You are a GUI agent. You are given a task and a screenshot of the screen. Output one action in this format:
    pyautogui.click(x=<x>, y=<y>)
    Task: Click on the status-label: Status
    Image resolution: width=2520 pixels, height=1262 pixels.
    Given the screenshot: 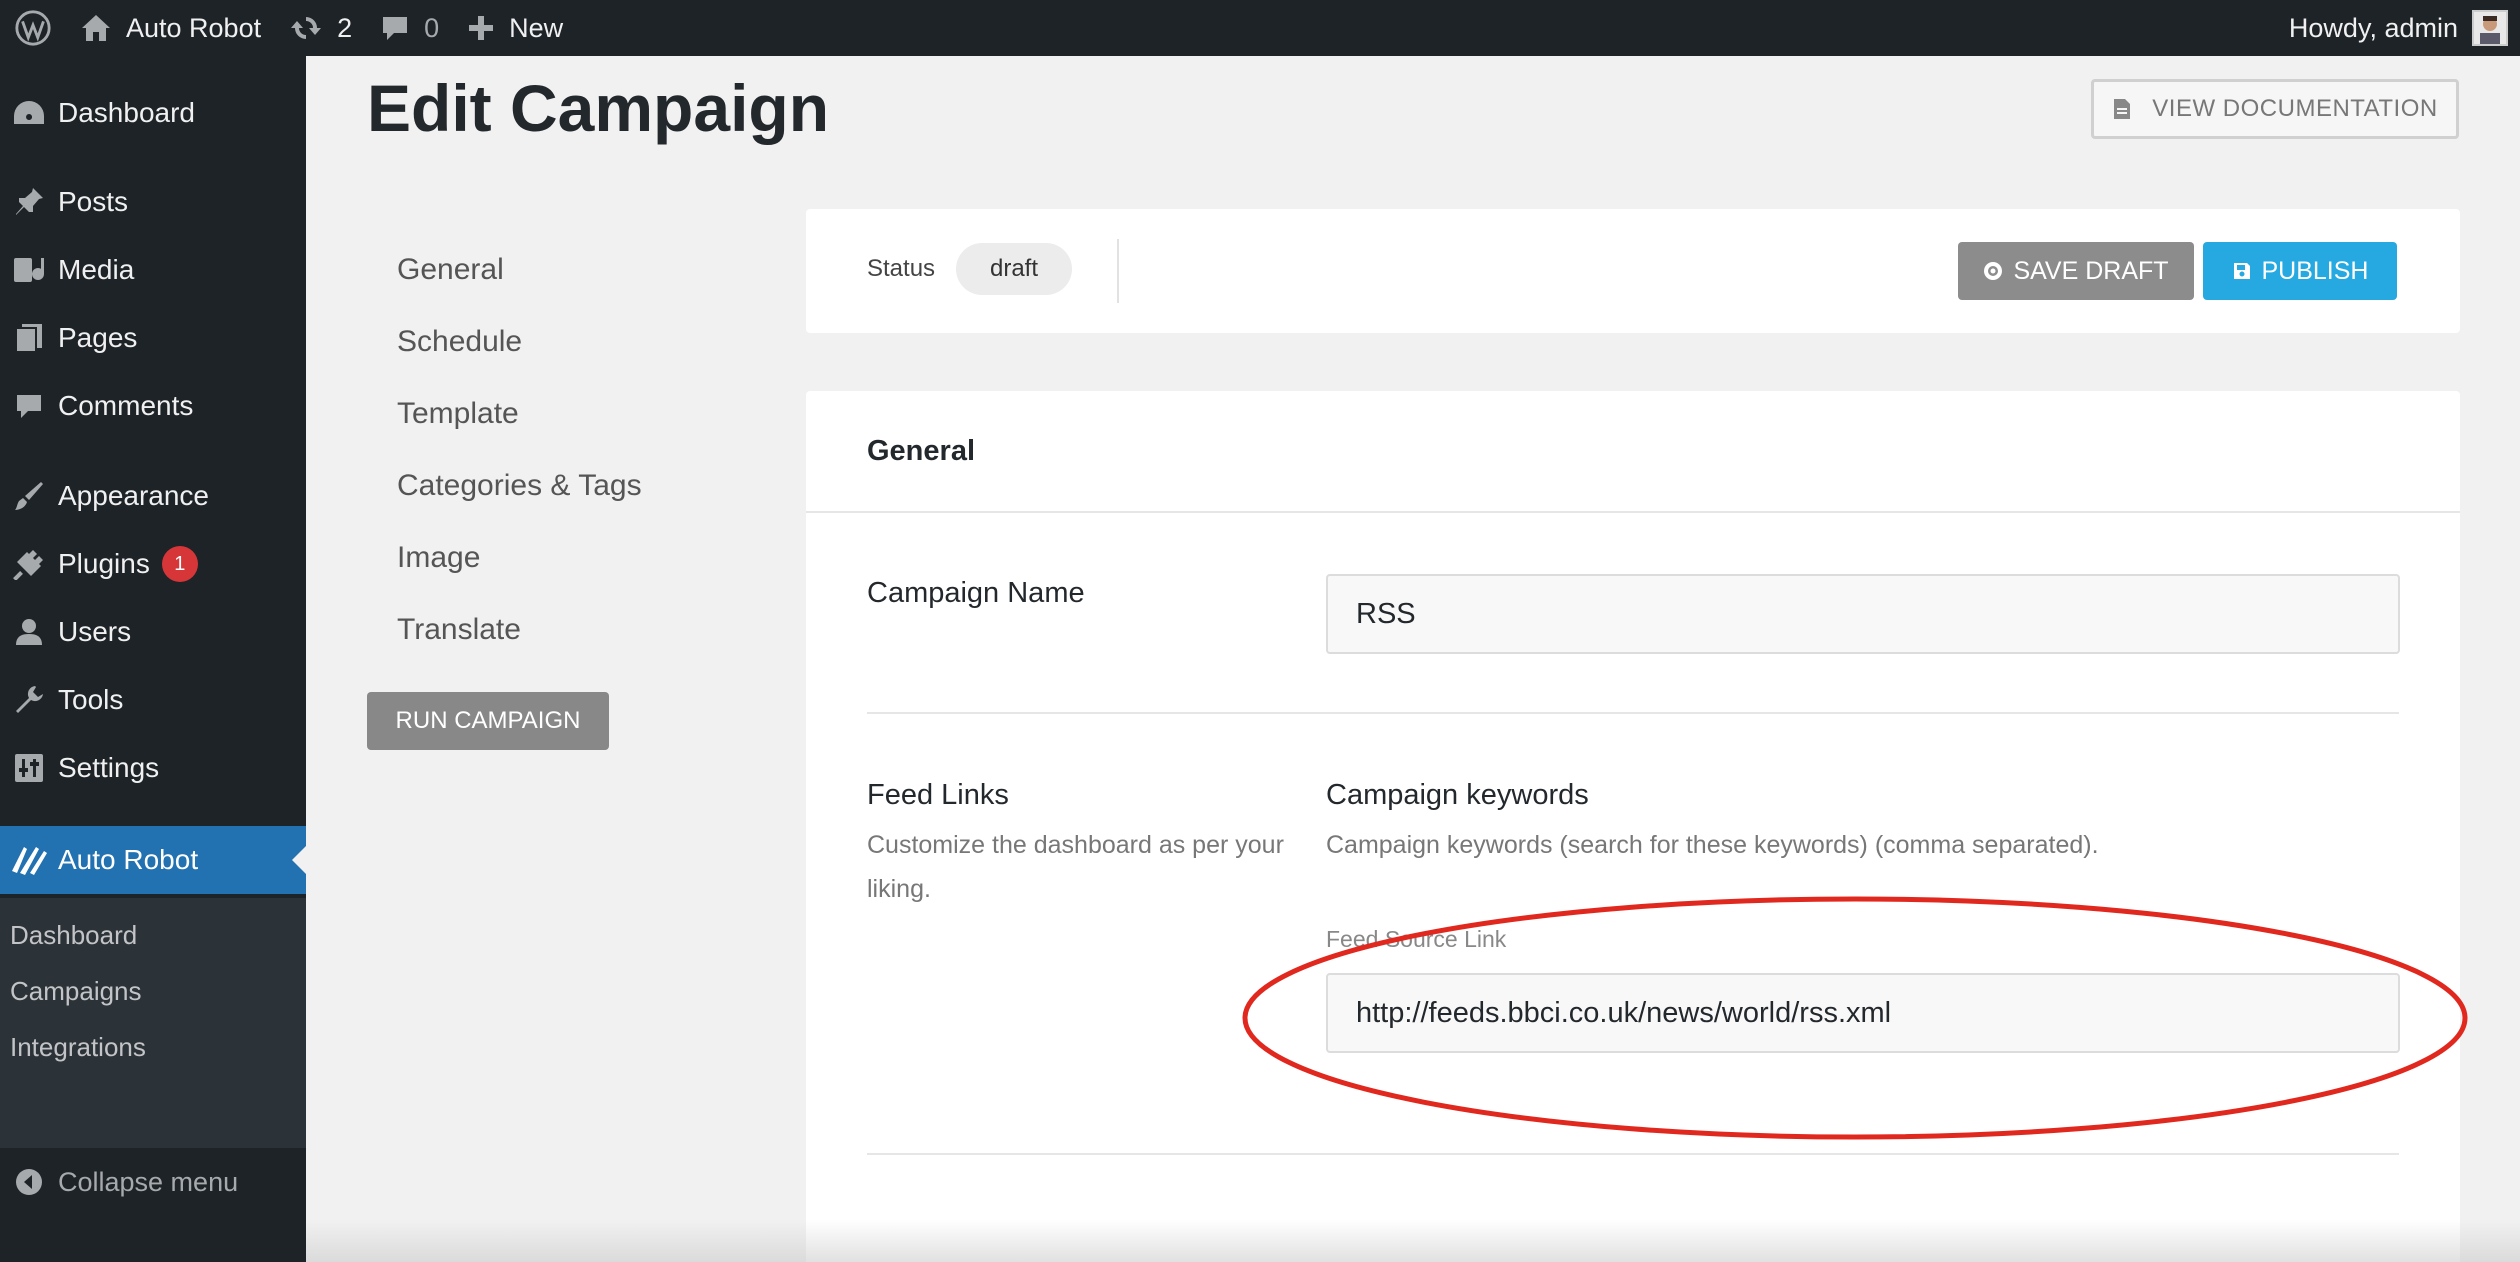 What is the action you would take?
    pyautogui.click(x=901, y=268)
    